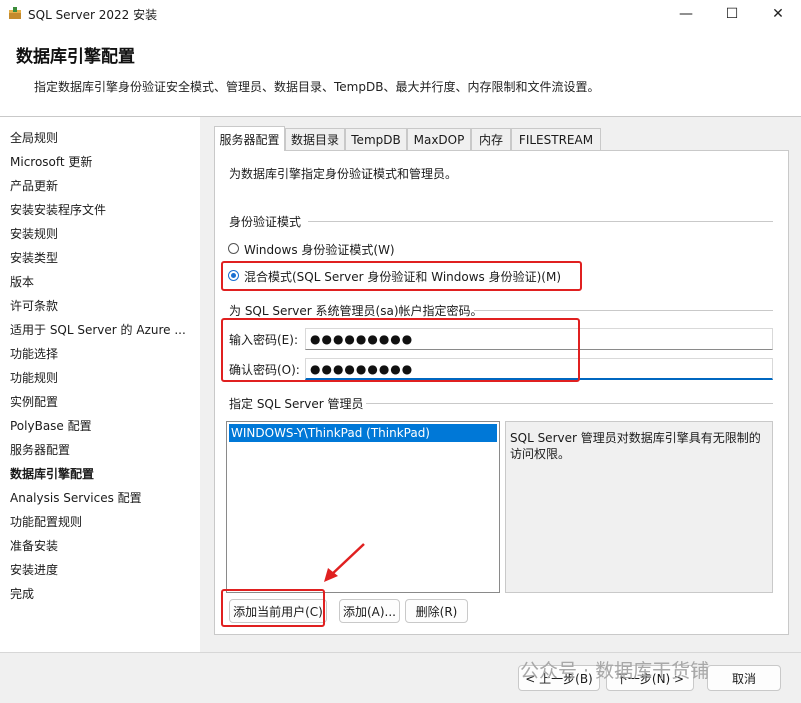  What do you see at coordinates (556, 139) in the screenshot?
I see `tab-filestream: FILESTREAM` at bounding box center [556, 139].